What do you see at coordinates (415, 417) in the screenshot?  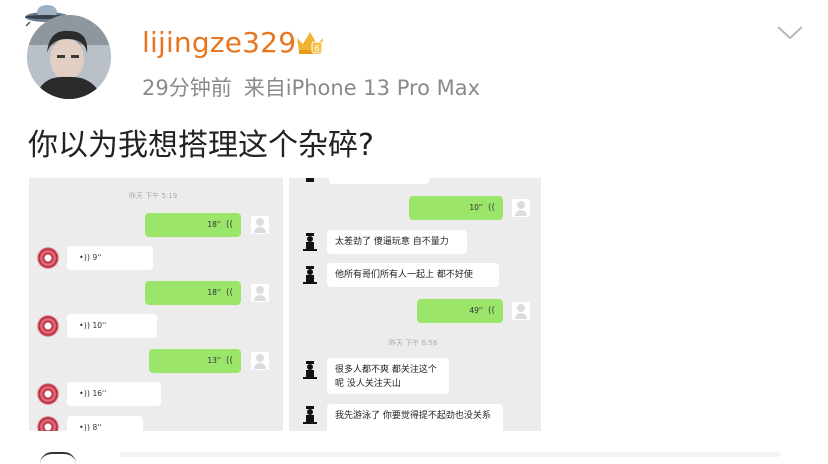 I see `message-text: 我先游泳了 你要觉得提不起劲也没关系` at bounding box center [415, 417].